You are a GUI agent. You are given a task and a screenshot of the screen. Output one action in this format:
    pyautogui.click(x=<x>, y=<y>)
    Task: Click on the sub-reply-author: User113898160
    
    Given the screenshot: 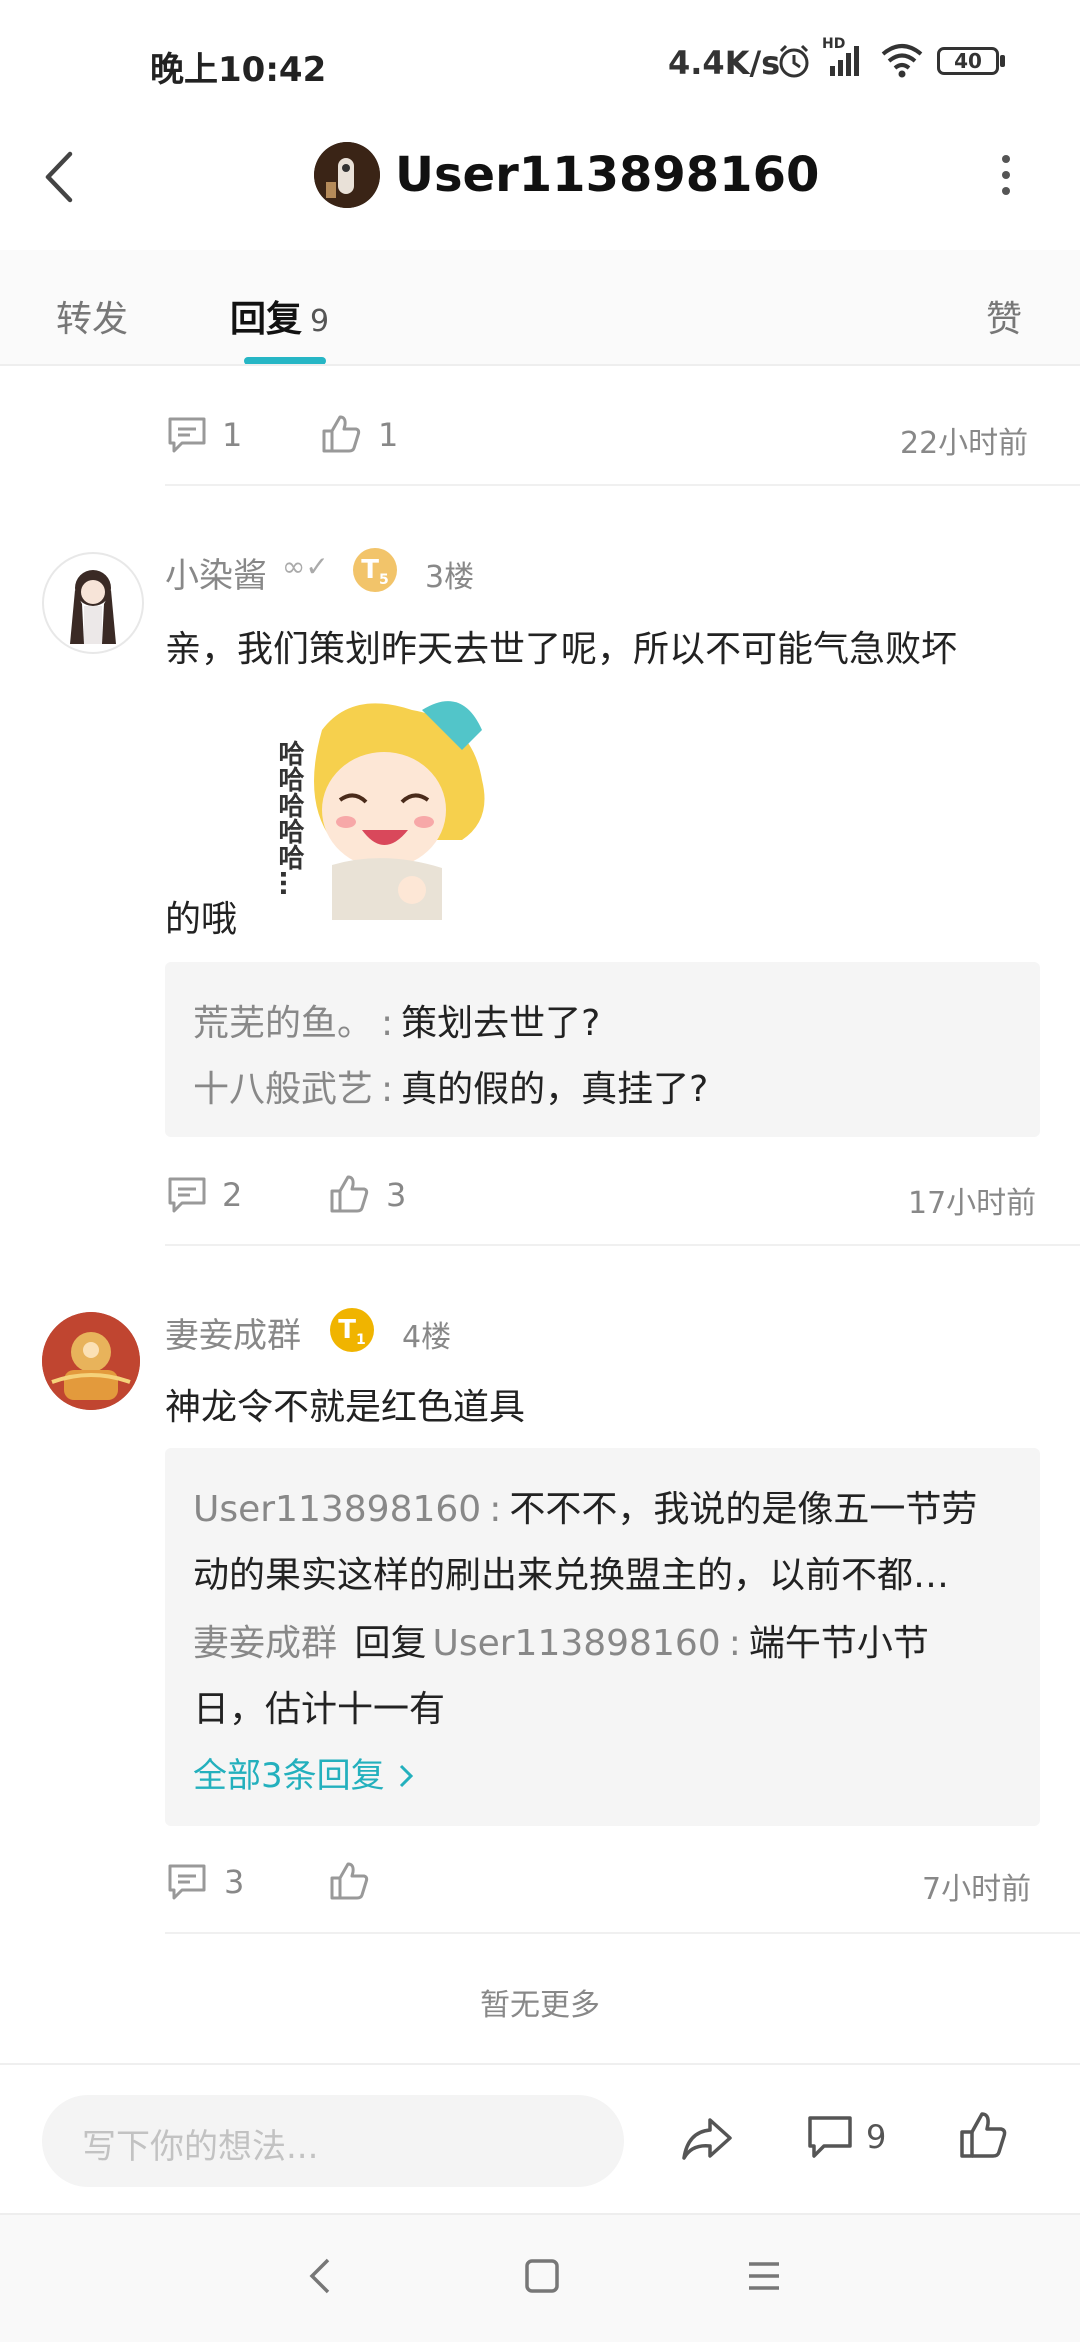 What is the action you would take?
    pyautogui.click(x=337, y=1509)
    